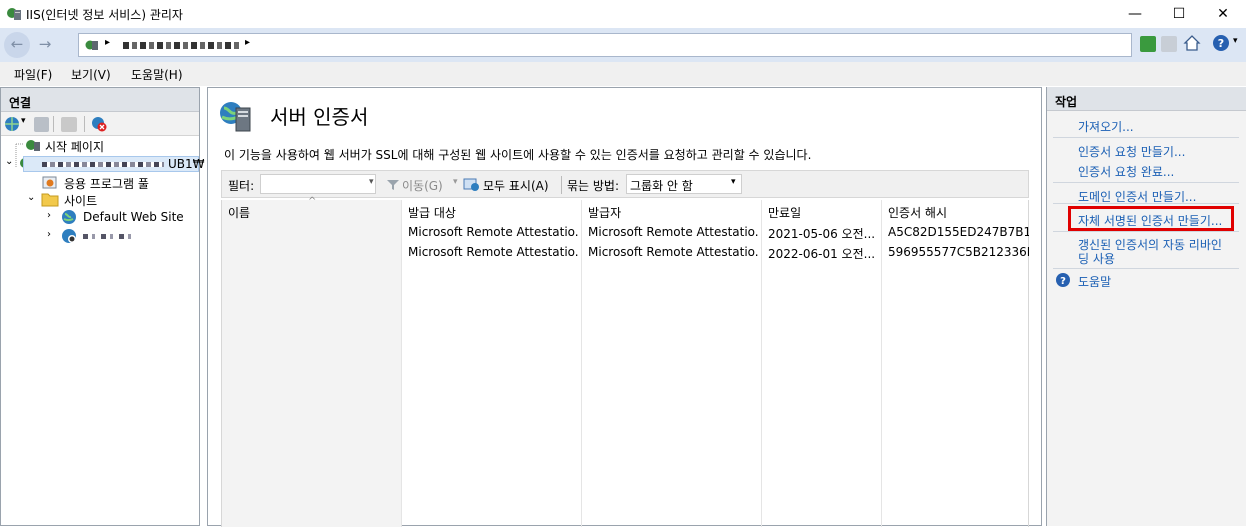  Describe the element at coordinates (593, 186) in the screenshot. I see `group-by-label: 묶는 방법:` at that location.